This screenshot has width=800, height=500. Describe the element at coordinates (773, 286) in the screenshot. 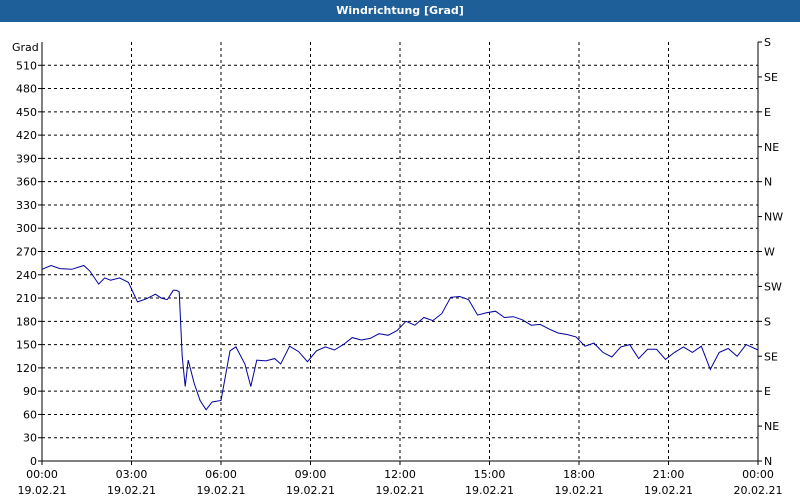

I see `right-tick-label: SW` at that location.